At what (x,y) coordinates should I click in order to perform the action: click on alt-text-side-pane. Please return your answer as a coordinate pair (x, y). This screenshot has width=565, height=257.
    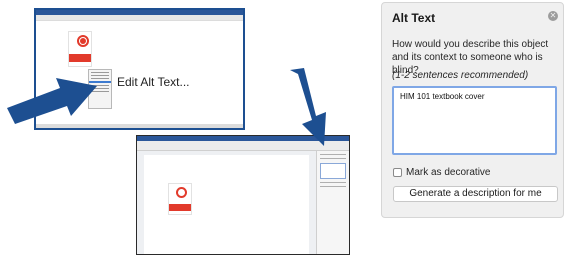
    Looking at the image, I should click on (332, 202).